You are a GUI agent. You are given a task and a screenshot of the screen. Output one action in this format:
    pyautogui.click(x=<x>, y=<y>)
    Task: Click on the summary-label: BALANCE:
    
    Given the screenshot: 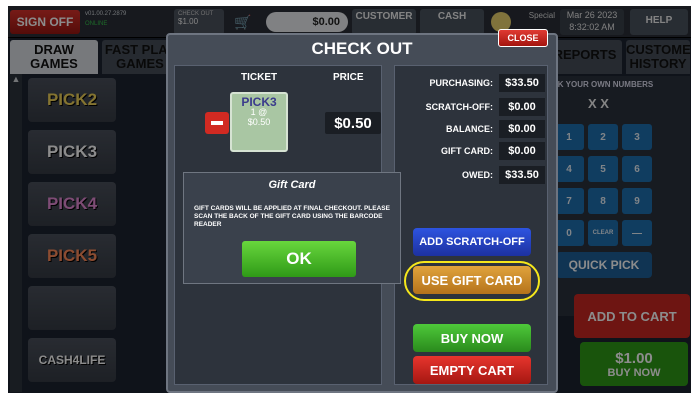 What is the action you would take?
    pyautogui.click(x=469, y=129)
    